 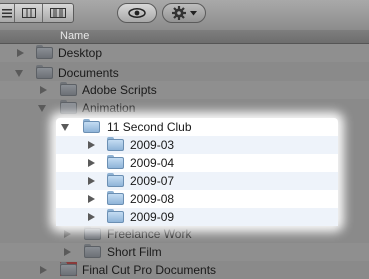 What do you see at coordinates (184, 53) in the screenshot?
I see `list-item: Desktop` at bounding box center [184, 53].